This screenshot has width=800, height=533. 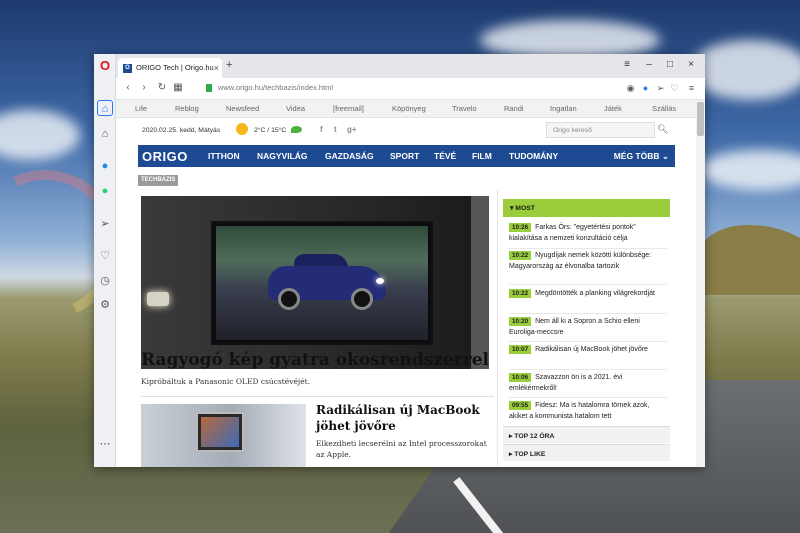 What do you see at coordinates (187, 108) in the screenshot?
I see `partner-link-reblog: Reblog` at bounding box center [187, 108].